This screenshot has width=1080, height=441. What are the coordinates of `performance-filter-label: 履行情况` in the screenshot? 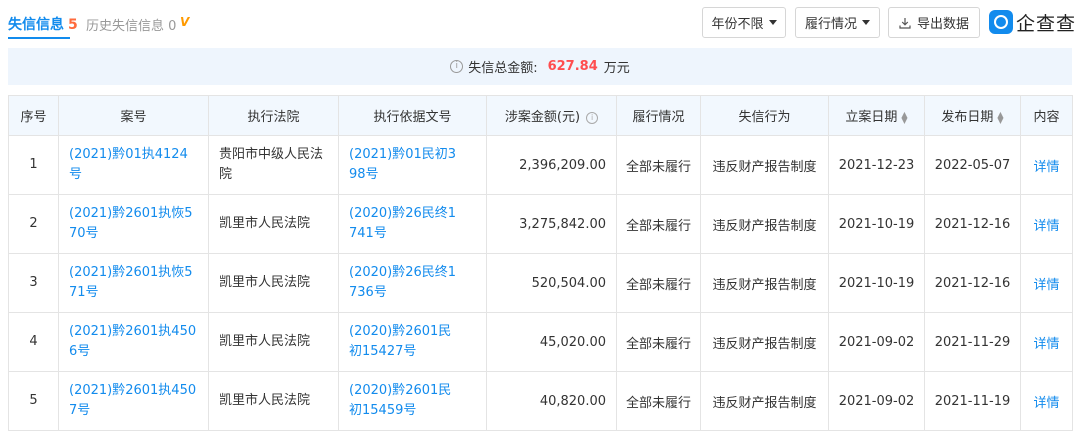 It's located at (830, 24).